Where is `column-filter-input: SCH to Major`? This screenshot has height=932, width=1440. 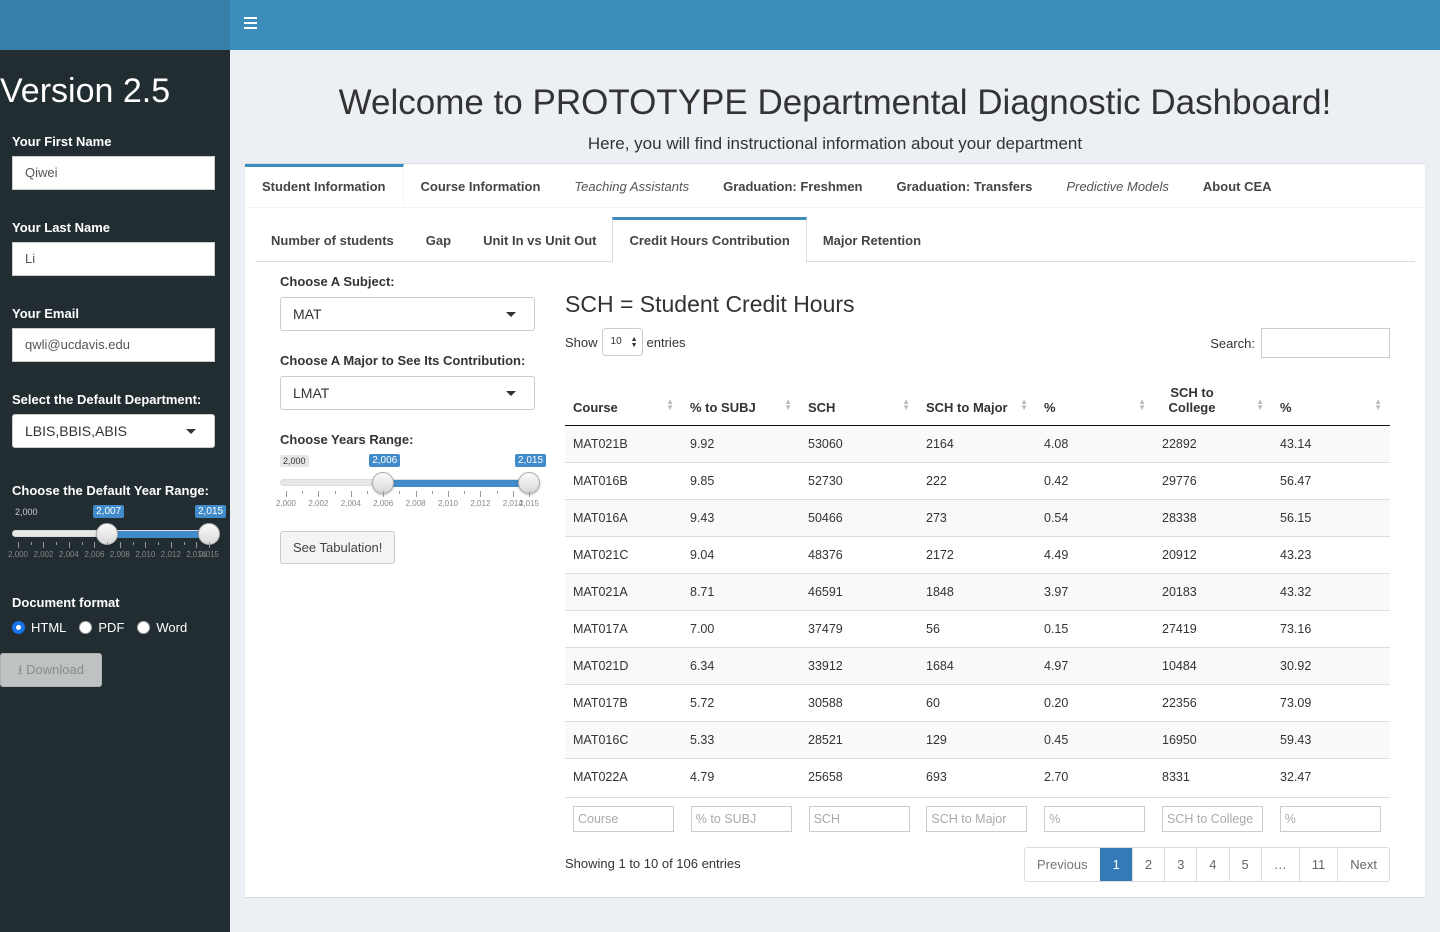 column-filter-input: SCH to Major is located at coordinates (977, 819).